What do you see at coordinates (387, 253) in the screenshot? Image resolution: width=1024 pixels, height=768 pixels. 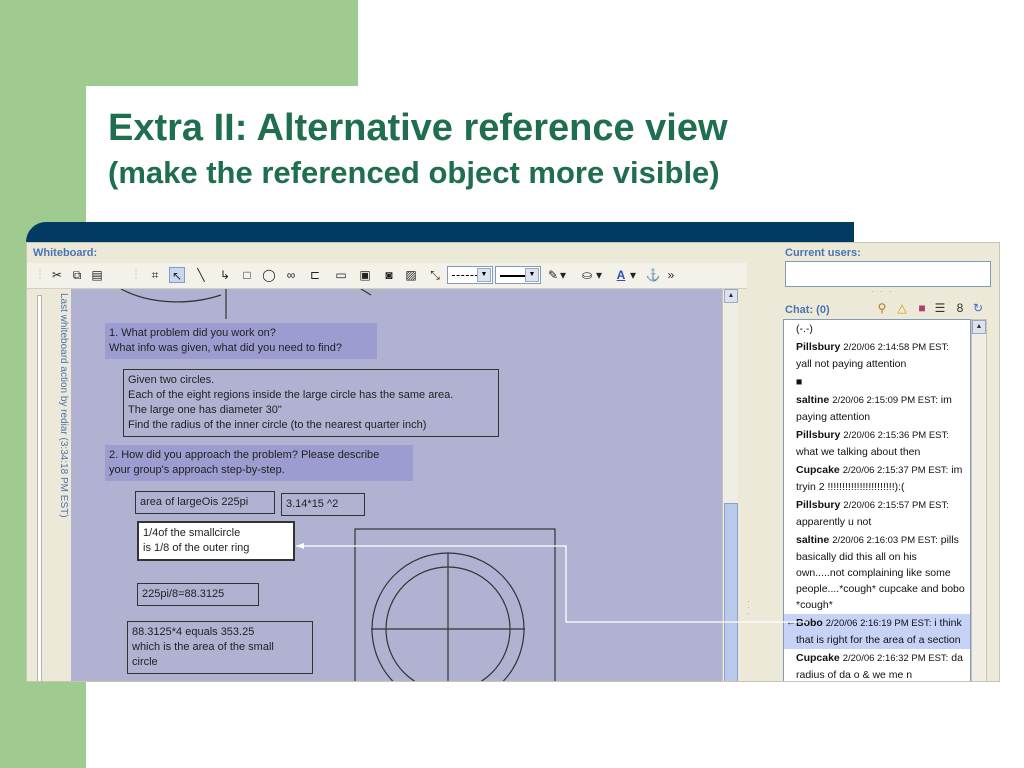 I see `whiteboard-header: Whiteboard:` at bounding box center [387, 253].